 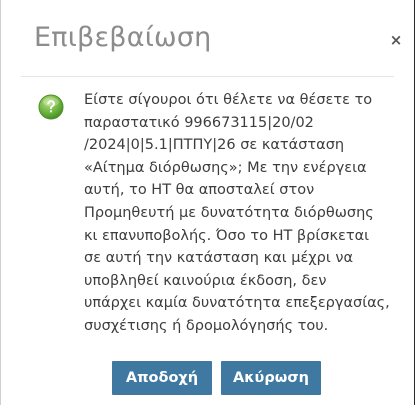 I want to click on message-line: σε αυτή την κατάσταση και μέχρι να, so click(x=219, y=258).